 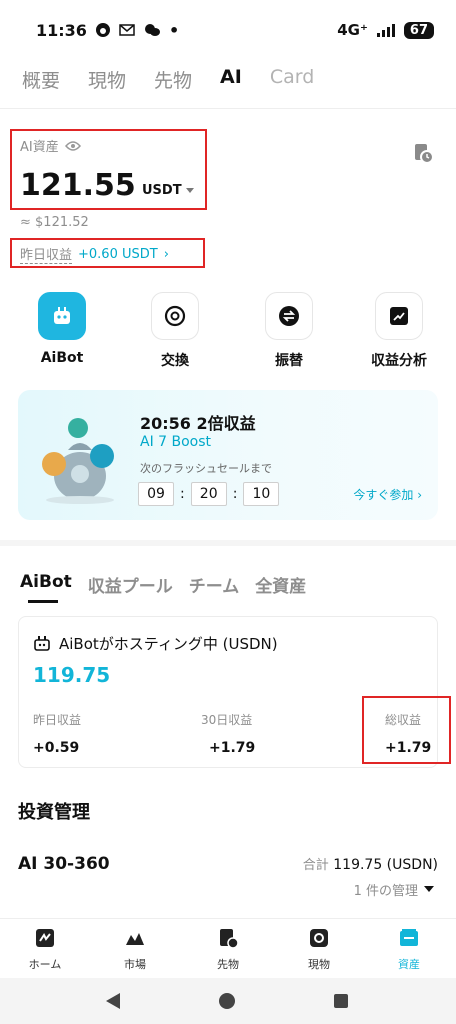 I want to click on asset-unit-select: USDT, so click(x=168, y=190).